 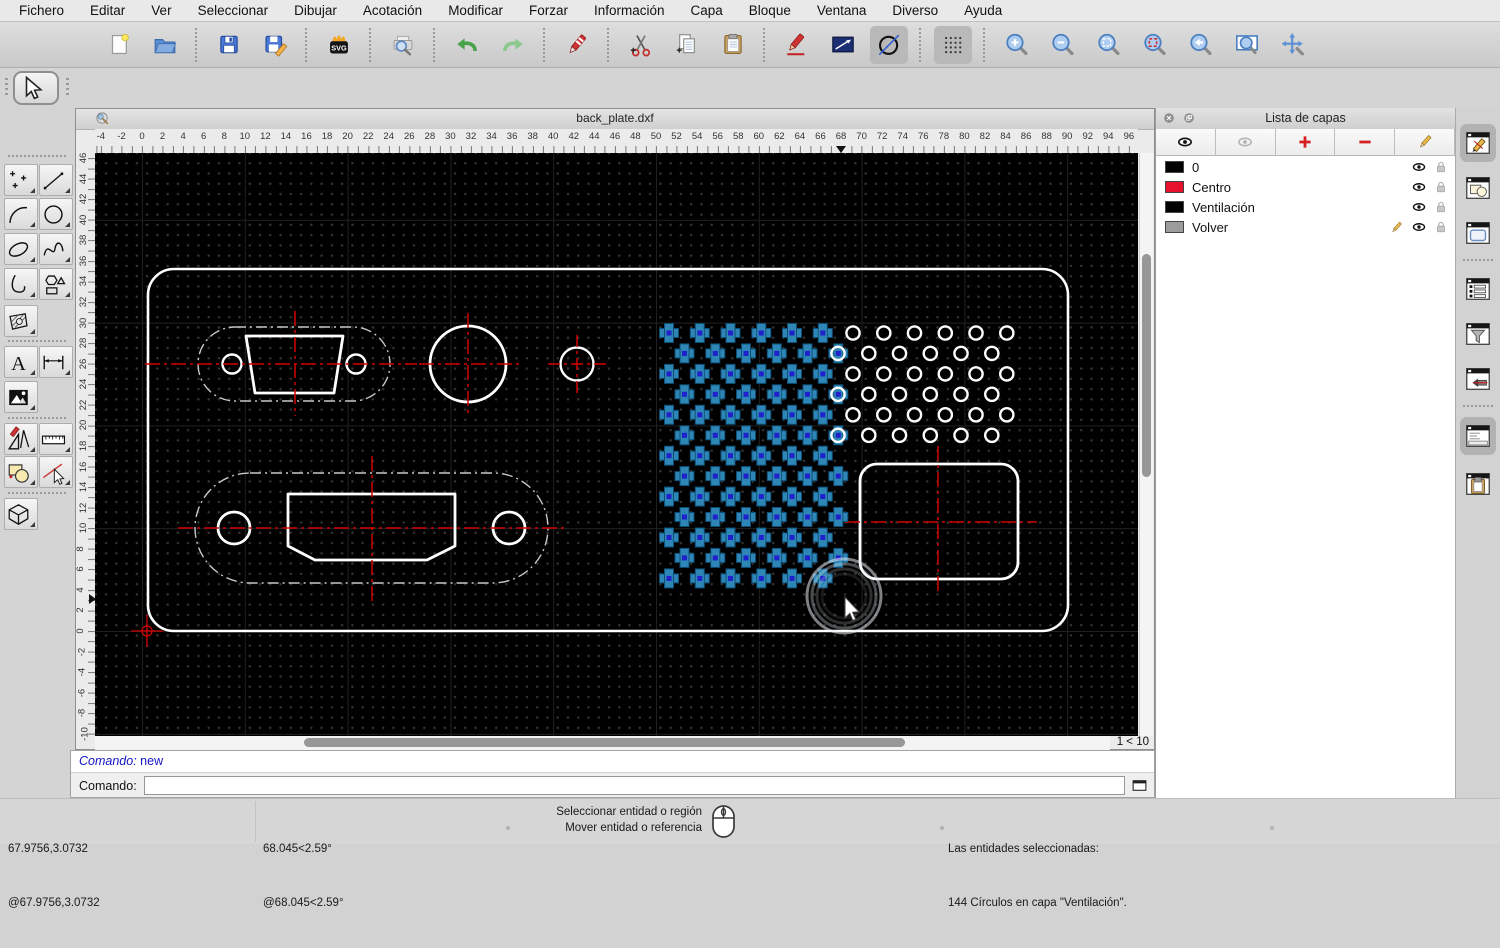 What do you see at coordinates (577, 45) in the screenshot?
I see `eraser-button` at bounding box center [577, 45].